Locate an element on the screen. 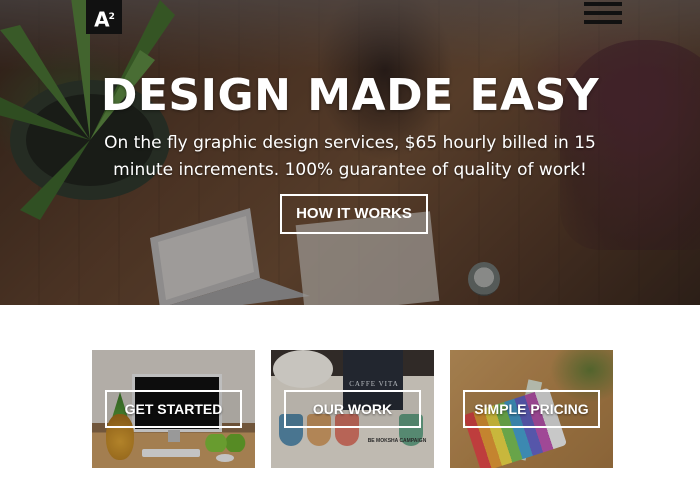  logo-text: A is located at coordinates (102, 19).